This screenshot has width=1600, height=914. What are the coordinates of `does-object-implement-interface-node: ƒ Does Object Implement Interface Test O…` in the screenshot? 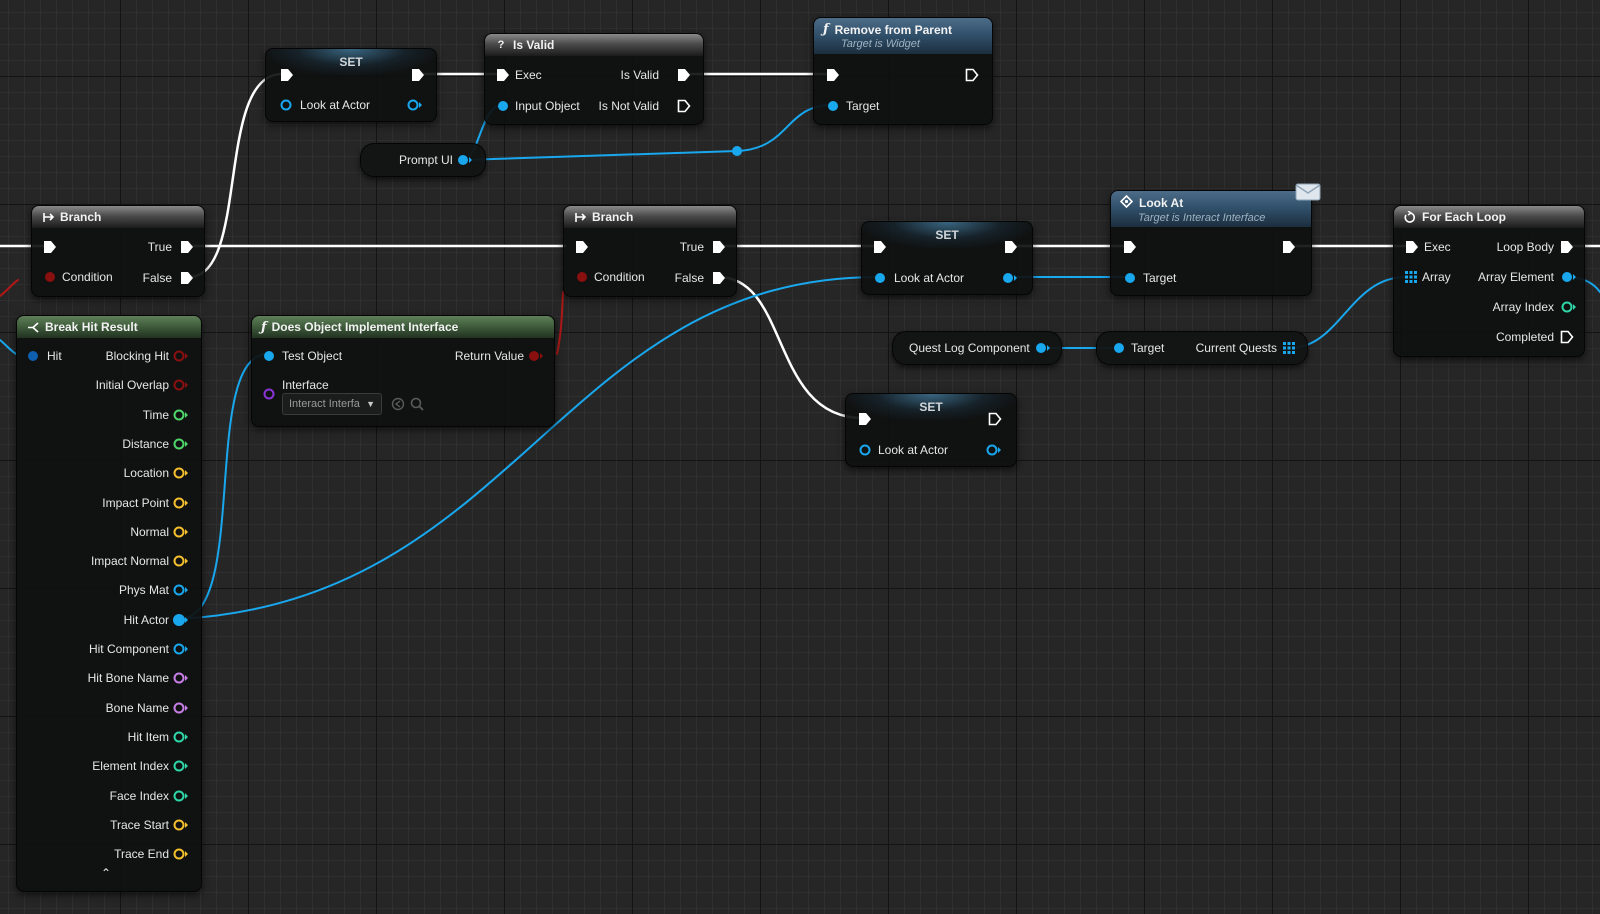 It's located at (403, 371).